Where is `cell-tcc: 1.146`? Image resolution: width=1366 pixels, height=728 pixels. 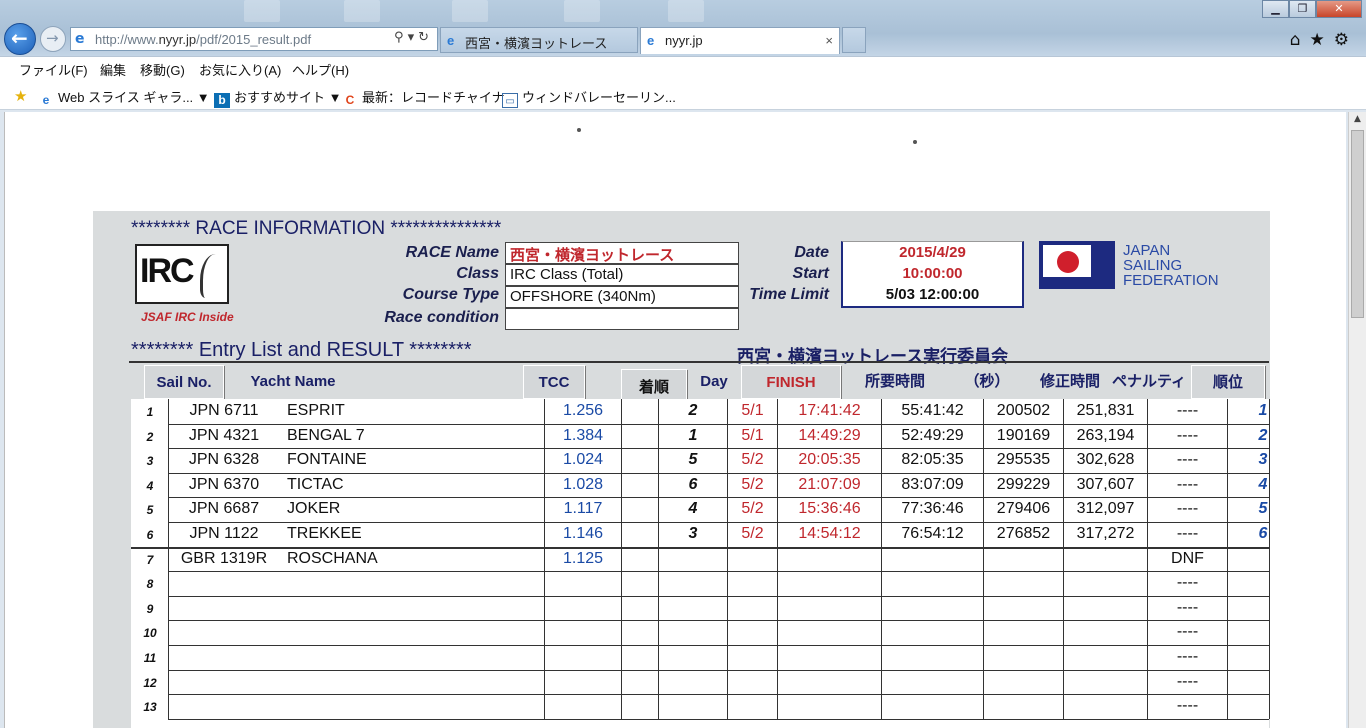
cell-tcc: 1.146 is located at coordinates (583, 533).